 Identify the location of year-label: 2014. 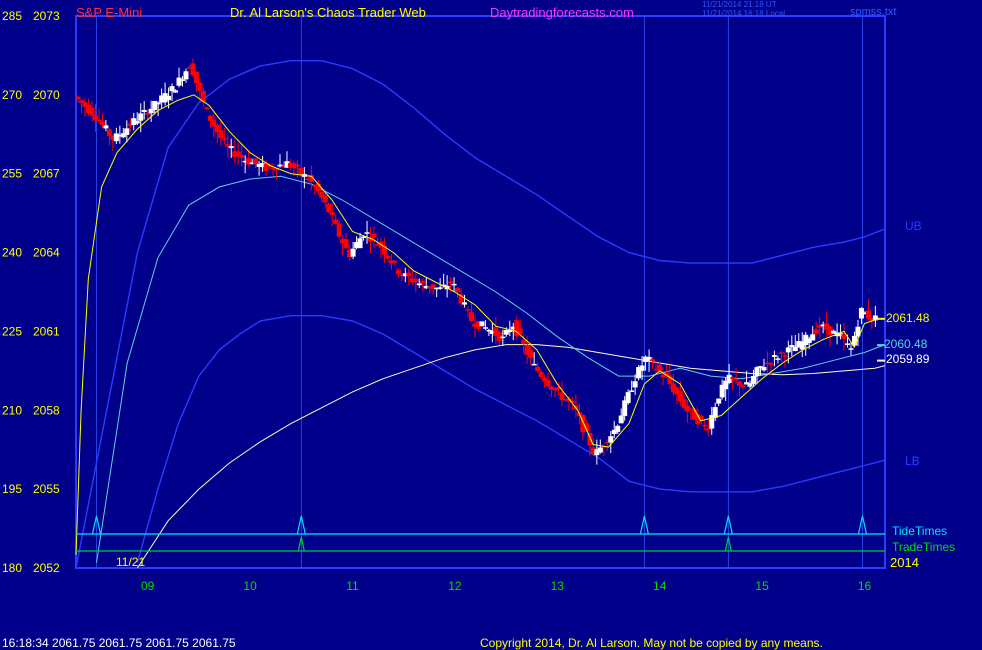
(904, 562).